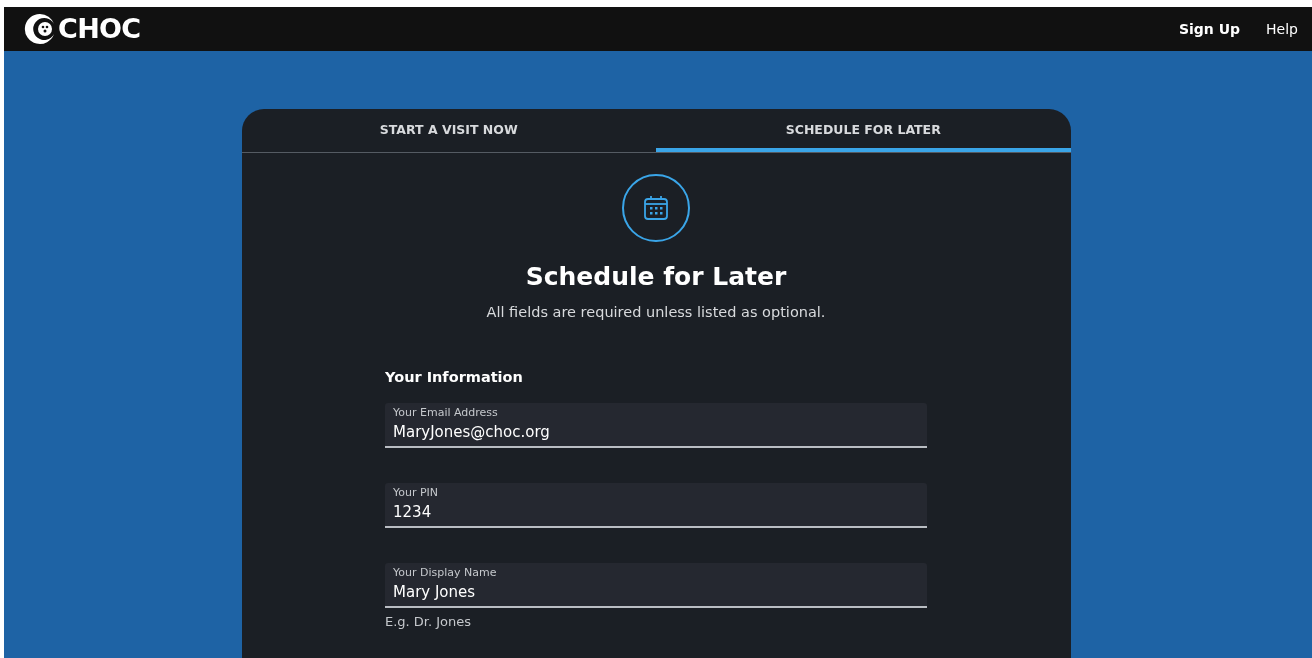 The height and width of the screenshot is (658, 1312). Describe the element at coordinates (863, 130) in the screenshot. I see `tab: SCHEDULE FOR LATER` at that location.